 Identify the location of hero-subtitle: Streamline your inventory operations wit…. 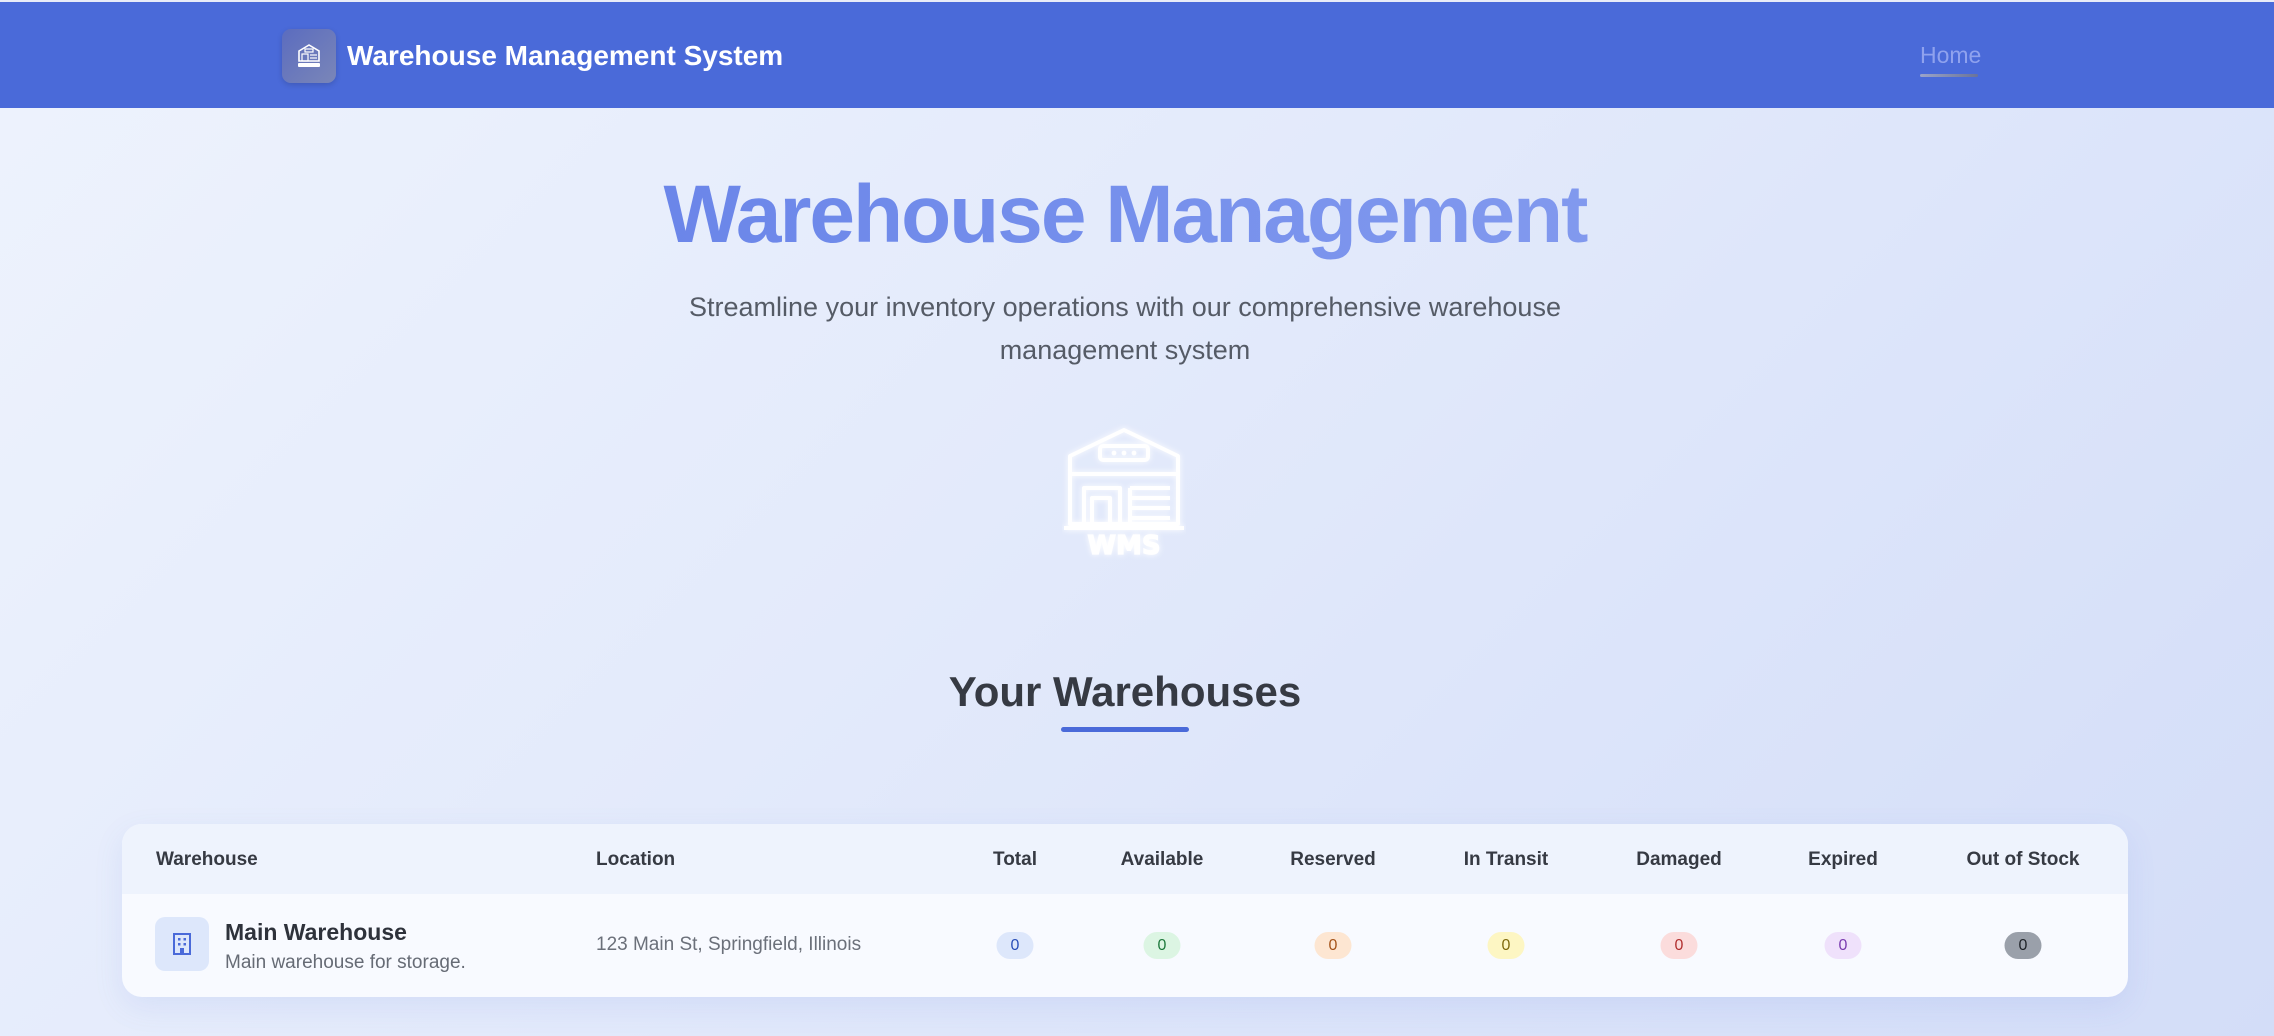
(1125, 328).